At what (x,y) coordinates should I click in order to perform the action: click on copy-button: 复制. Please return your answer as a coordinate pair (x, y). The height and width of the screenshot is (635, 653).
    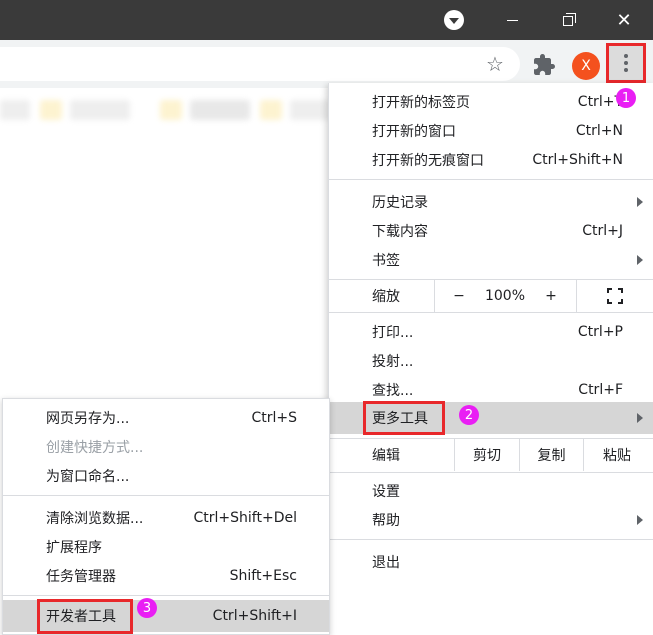
    Looking at the image, I should click on (551, 455).